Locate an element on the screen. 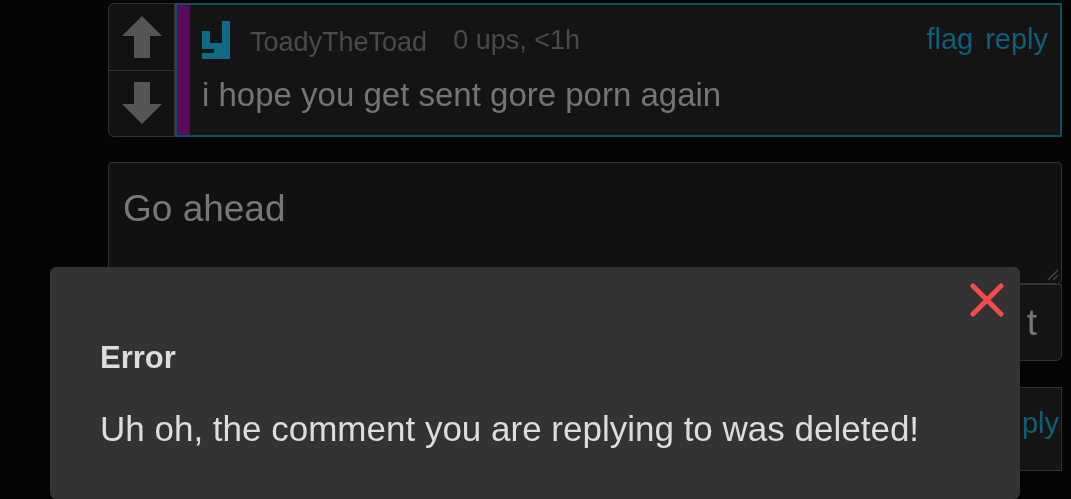 This screenshot has width=1071, height=499. up-arrow-icon is located at coordinates (141, 36).